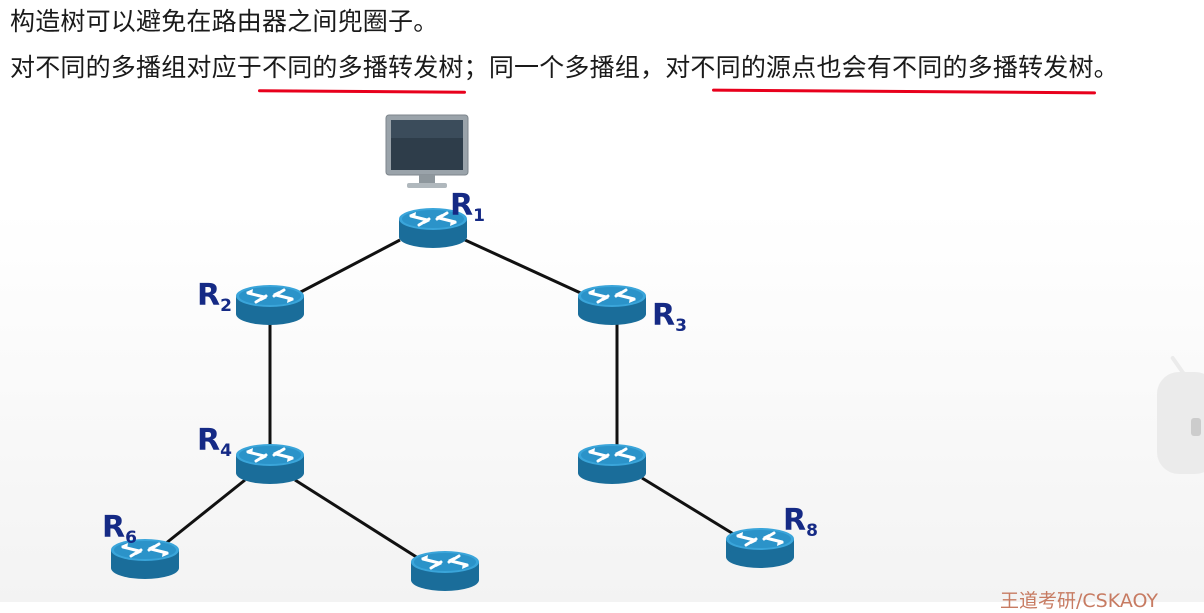  I want to click on router-r7-icon, so click(445, 571).